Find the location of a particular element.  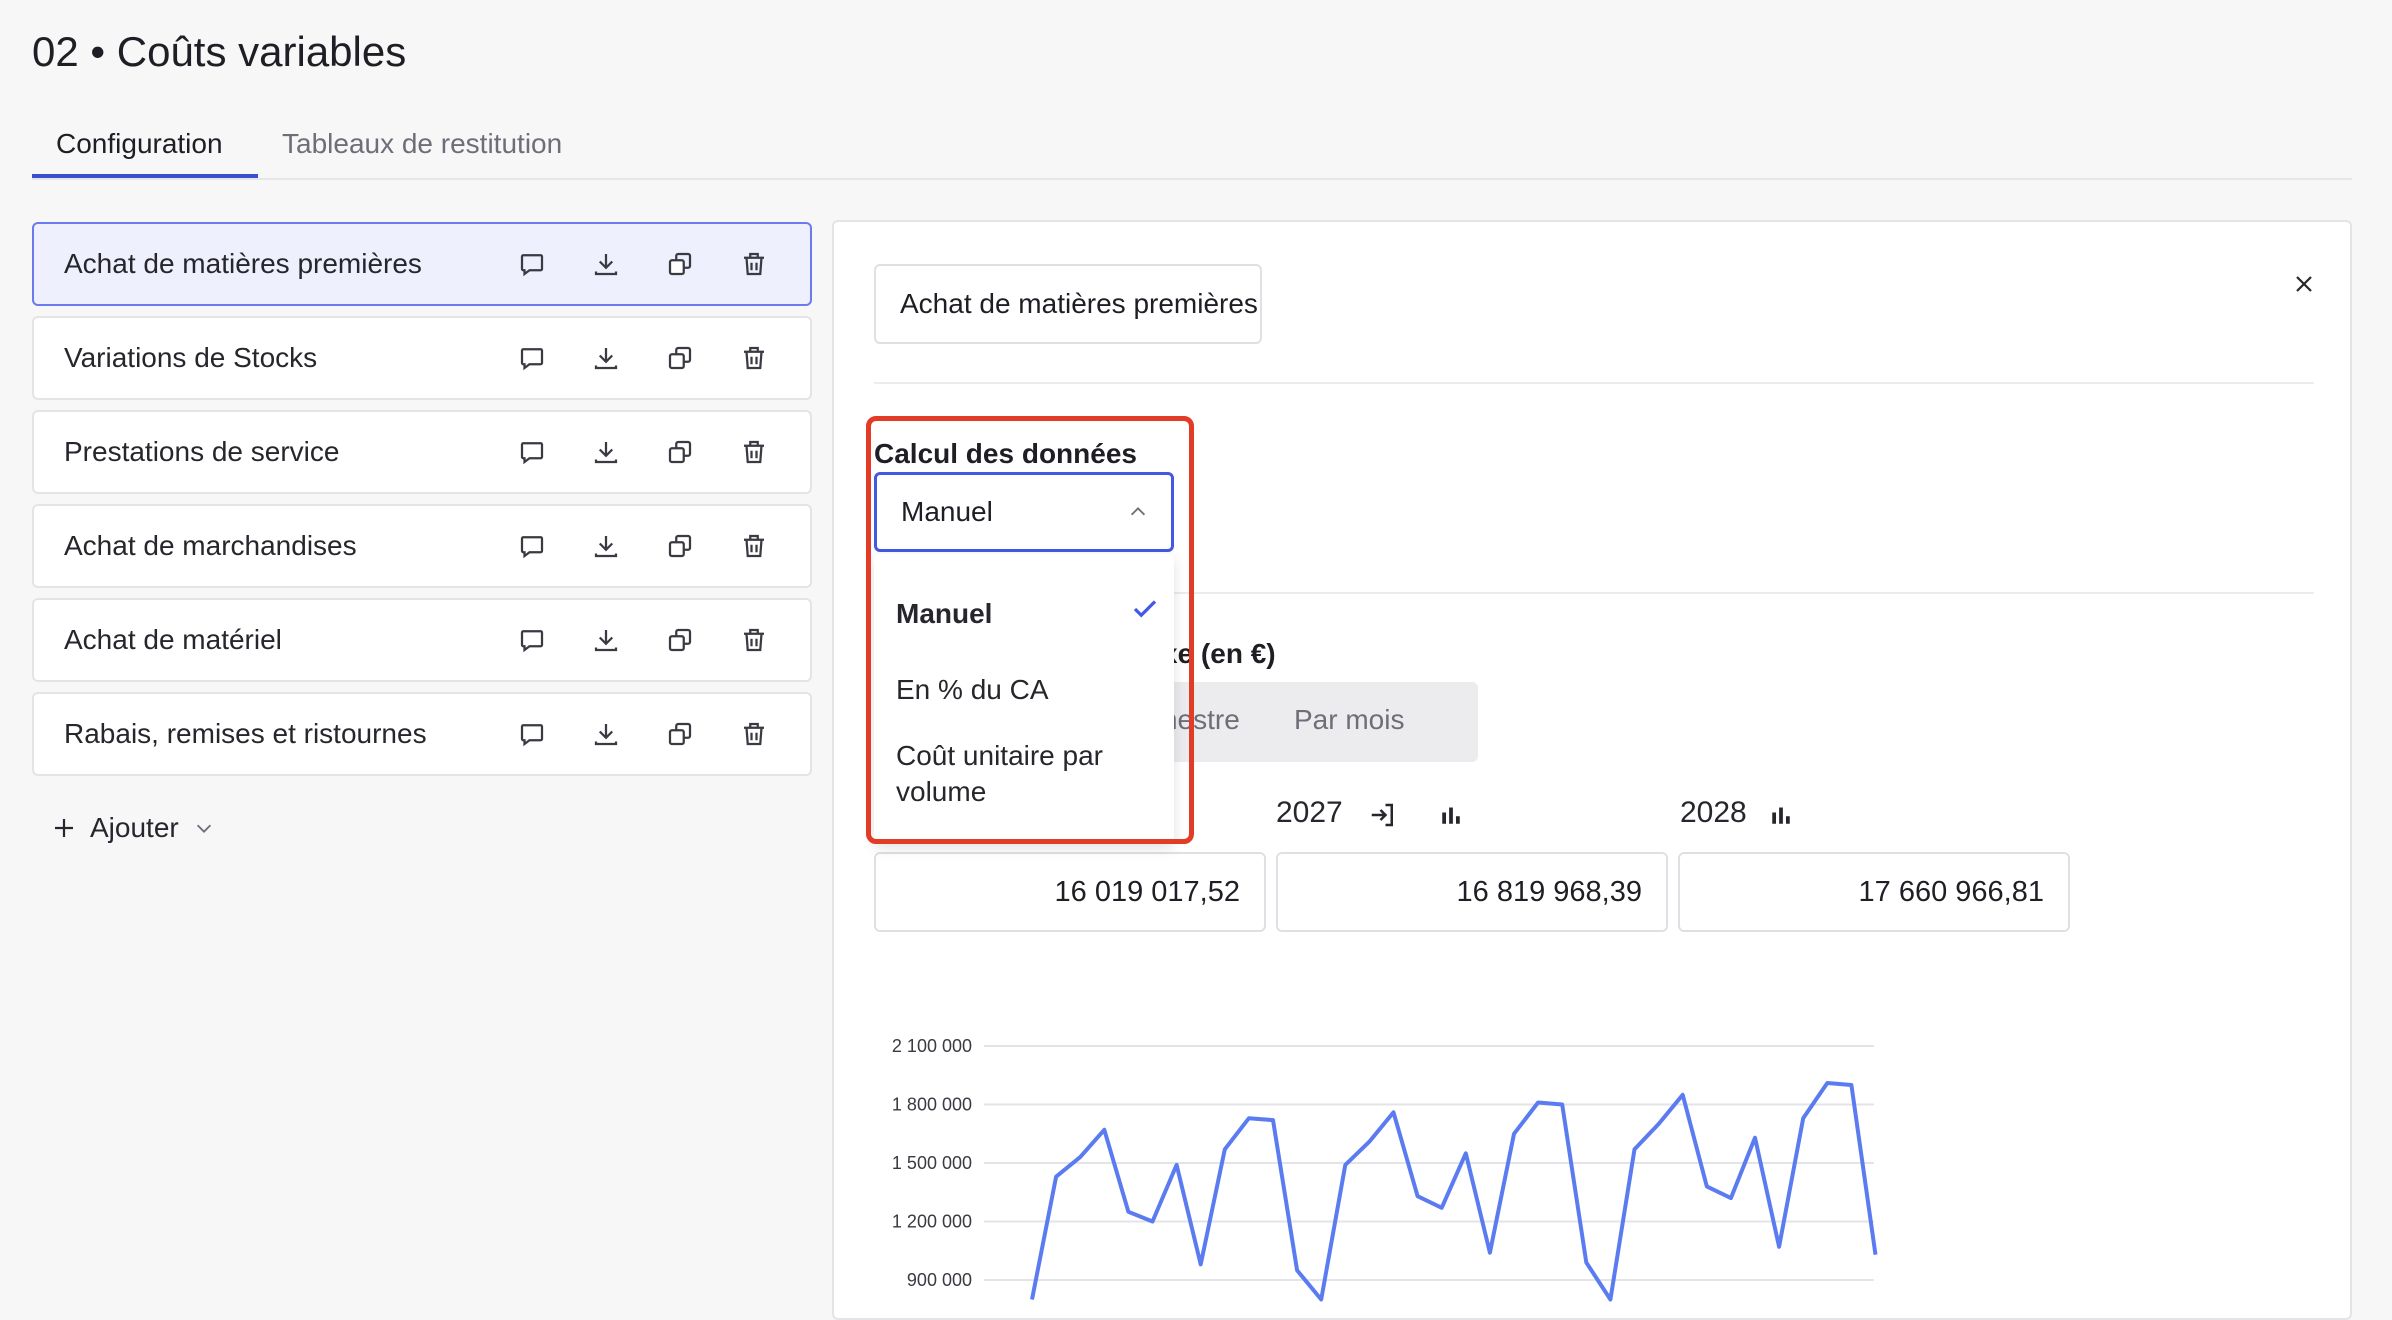

option-manuel: Manuel is located at coordinates (944, 614).